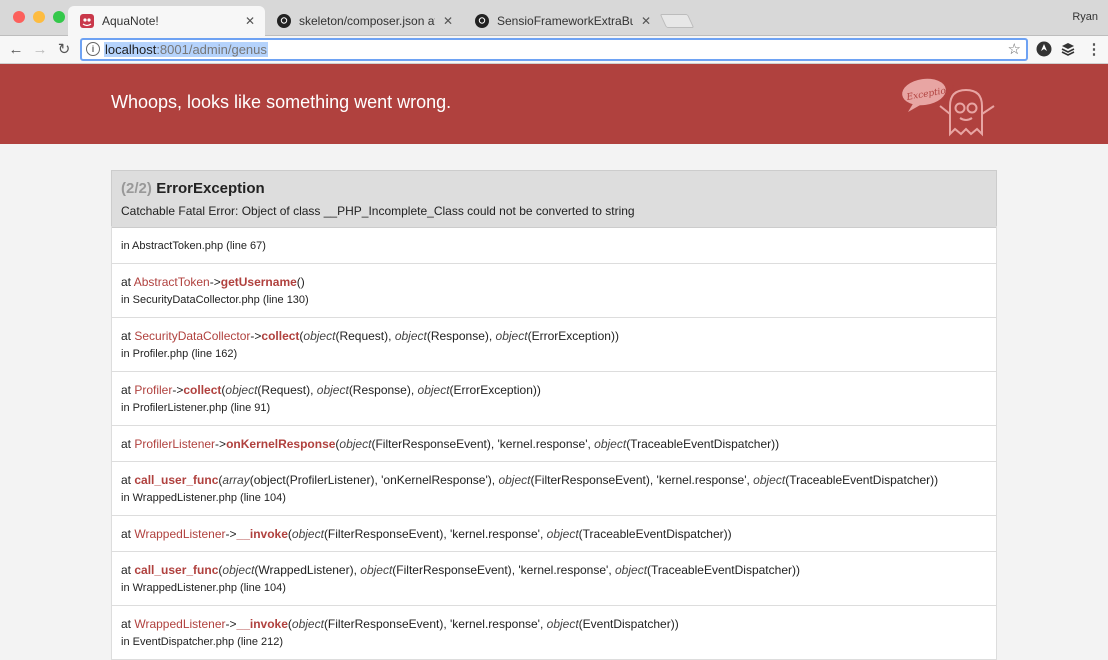  Describe the element at coordinates (136, 188) in the screenshot. I see `exception-count: (2/2)` at that location.